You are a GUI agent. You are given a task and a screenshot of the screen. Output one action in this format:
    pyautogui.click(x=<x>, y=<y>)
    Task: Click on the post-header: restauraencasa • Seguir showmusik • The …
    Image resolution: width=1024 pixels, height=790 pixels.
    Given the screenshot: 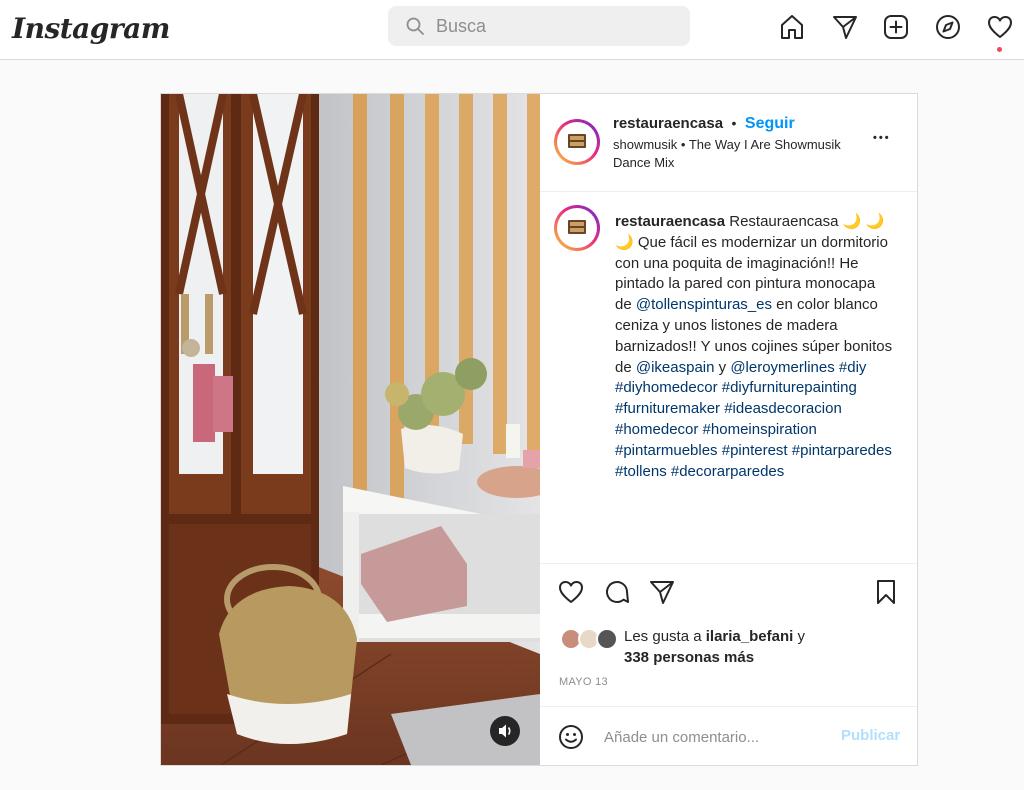 What is the action you would take?
    pyautogui.click(x=728, y=143)
    